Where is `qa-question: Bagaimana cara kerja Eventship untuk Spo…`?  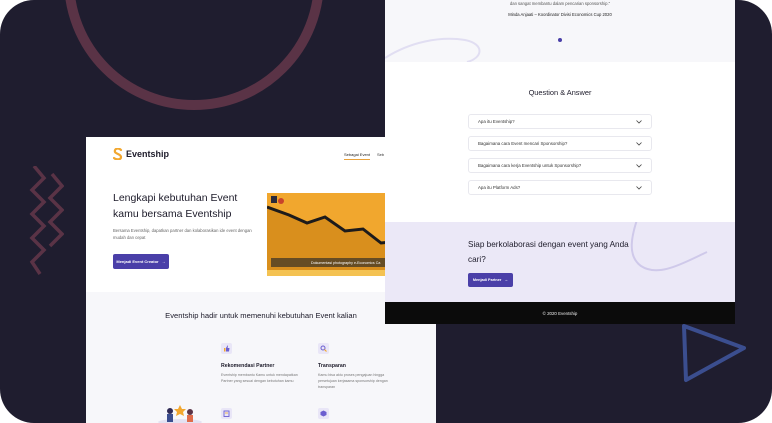
qa-question: Bagaimana cara kerja Eventship untuk Spo… is located at coordinates (530, 165).